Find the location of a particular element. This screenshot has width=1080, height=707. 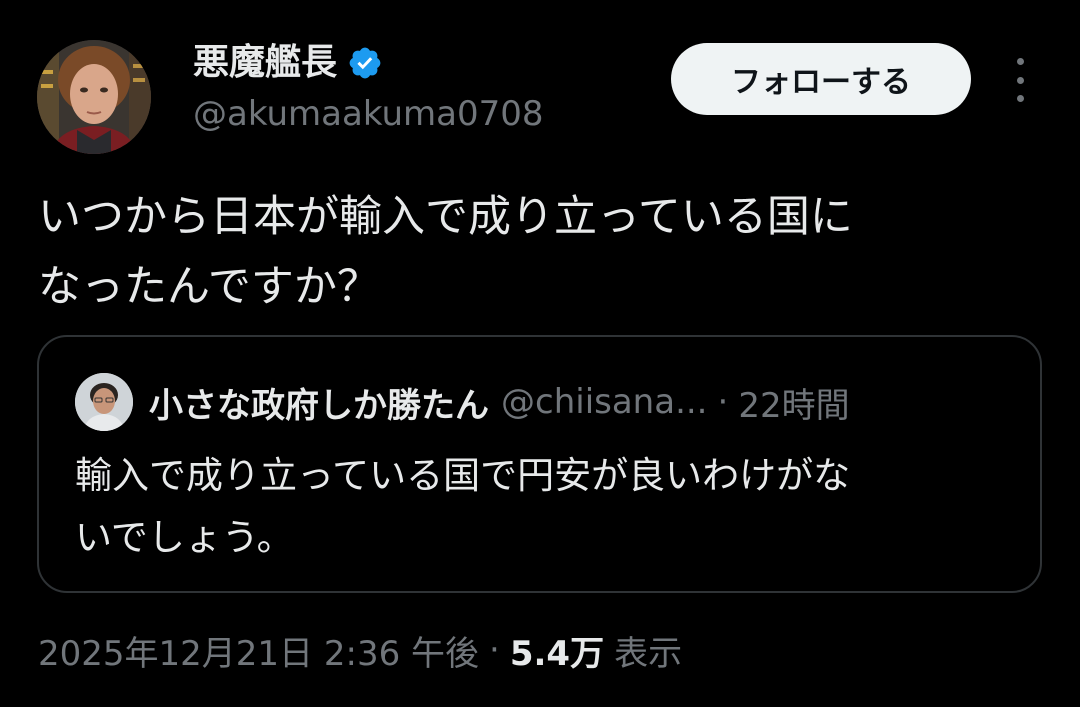

more-vertical-icon is located at coordinates (1020, 80).